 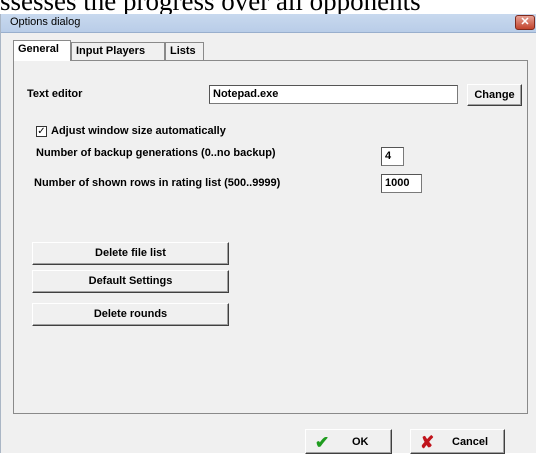 I want to click on ok-label: OK, so click(x=360, y=442).